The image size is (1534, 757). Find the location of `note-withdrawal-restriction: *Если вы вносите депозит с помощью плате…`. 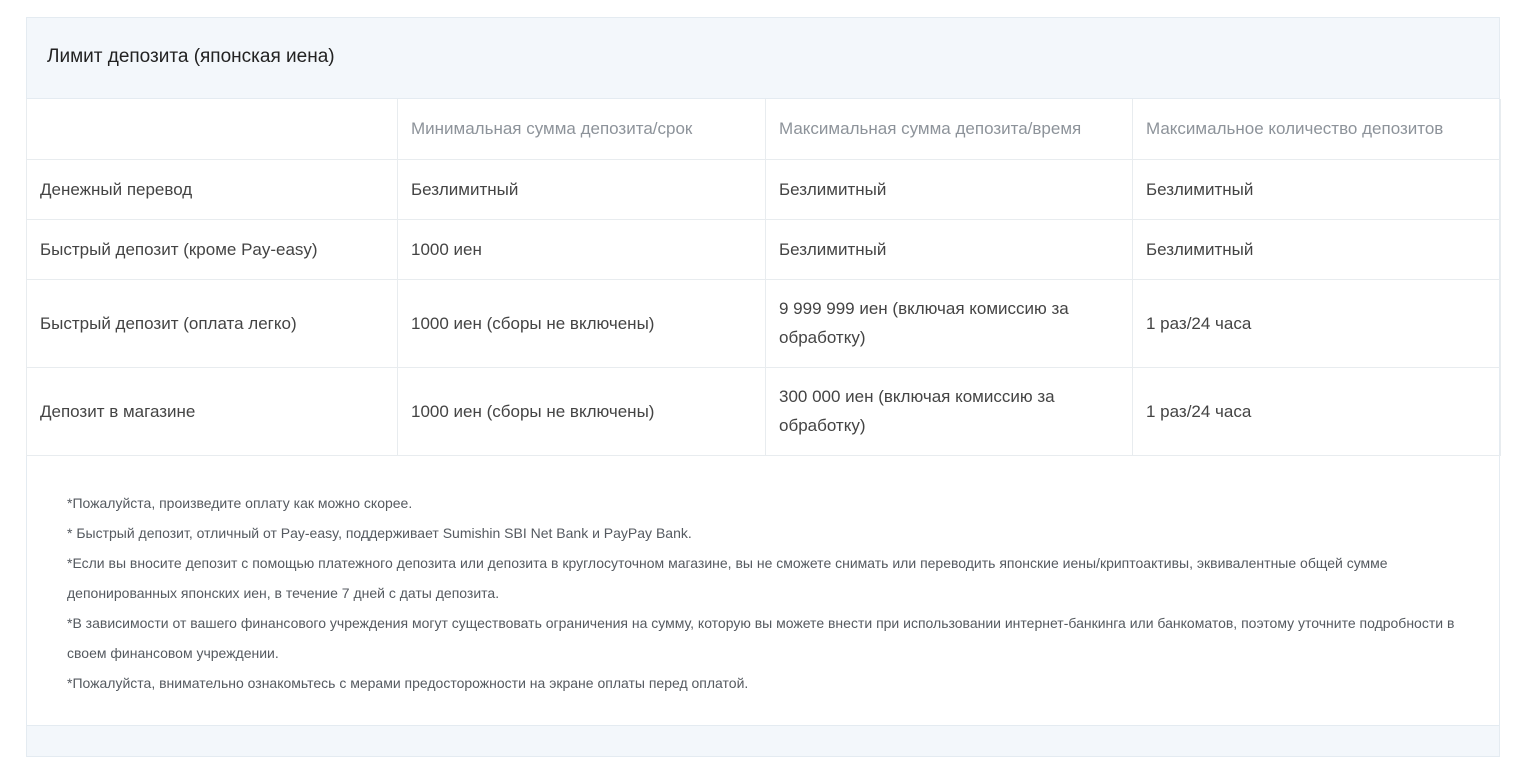

note-withdrawal-restriction: *Если вы вносите депозит с помощью плате… is located at coordinates (727, 577).